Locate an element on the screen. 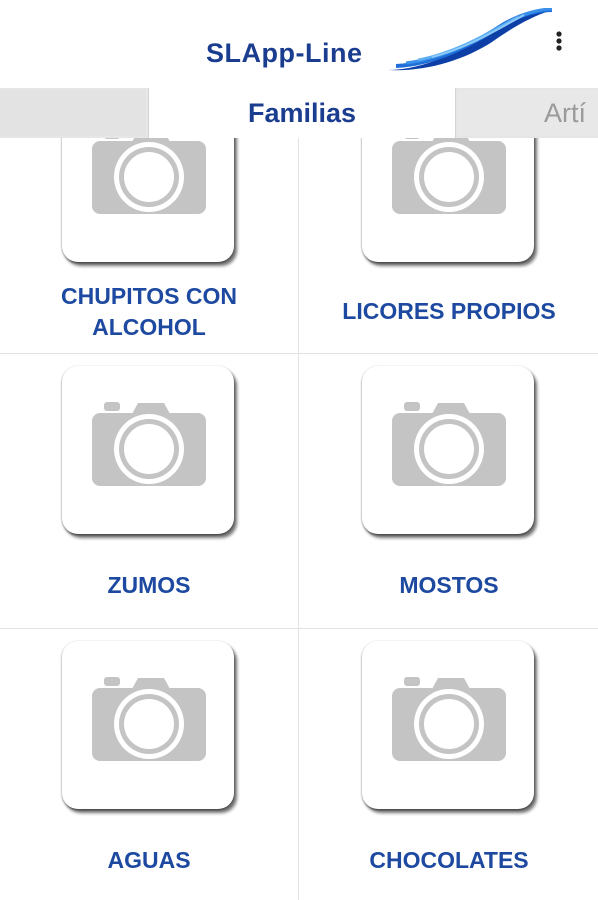 Image resolution: width=598 pixels, height=900 pixels. family-label: LICORES PROPIOS is located at coordinates (449, 311).